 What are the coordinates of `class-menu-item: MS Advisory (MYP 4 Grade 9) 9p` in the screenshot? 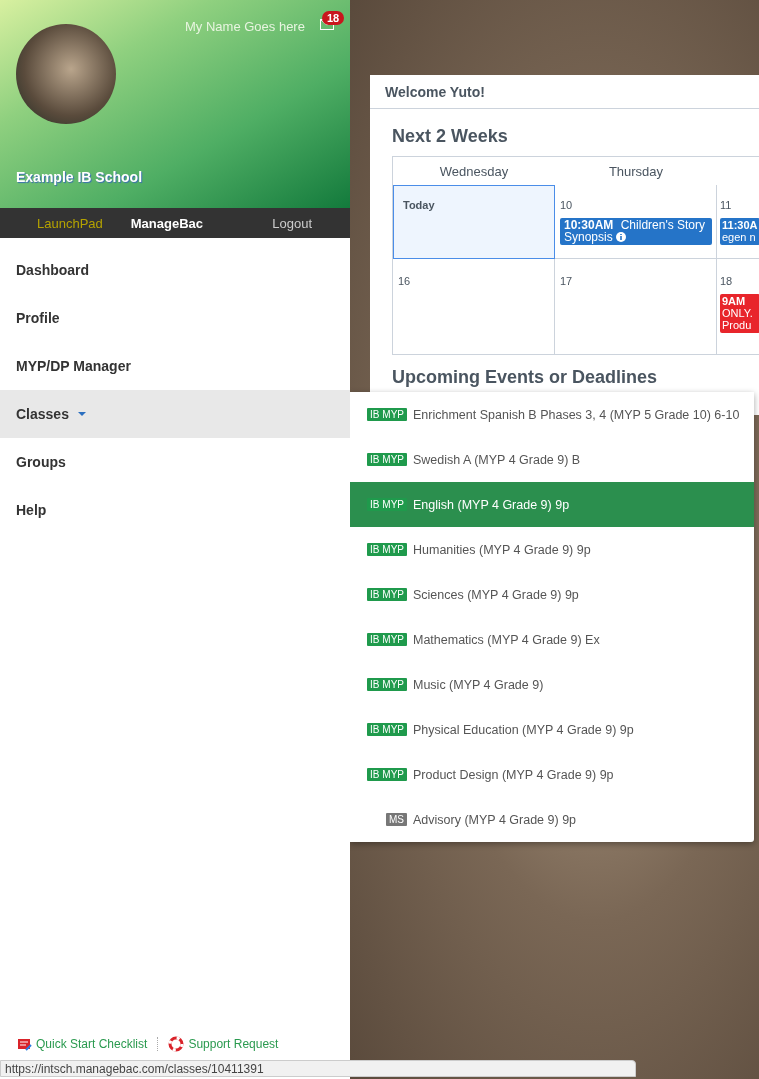 It's located at (552, 819).